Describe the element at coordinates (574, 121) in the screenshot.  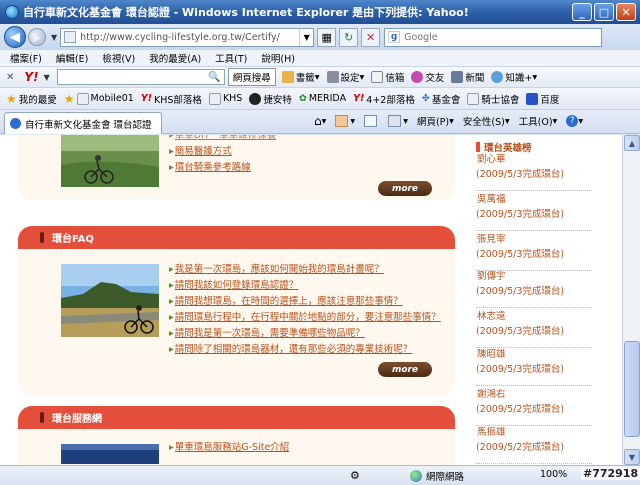
I see `help-button: ? ▾` at that location.